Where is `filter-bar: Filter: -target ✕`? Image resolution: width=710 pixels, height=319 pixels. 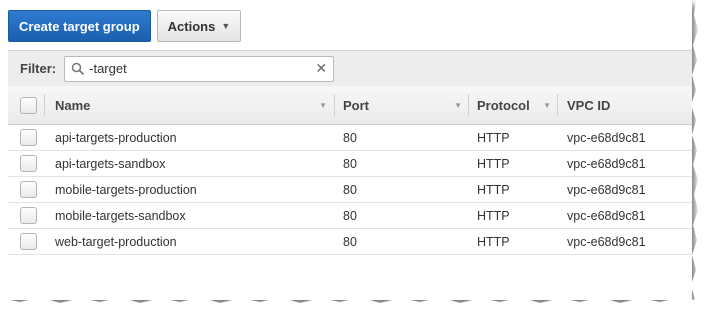 filter-bar: Filter: -target ✕ is located at coordinates (350, 68).